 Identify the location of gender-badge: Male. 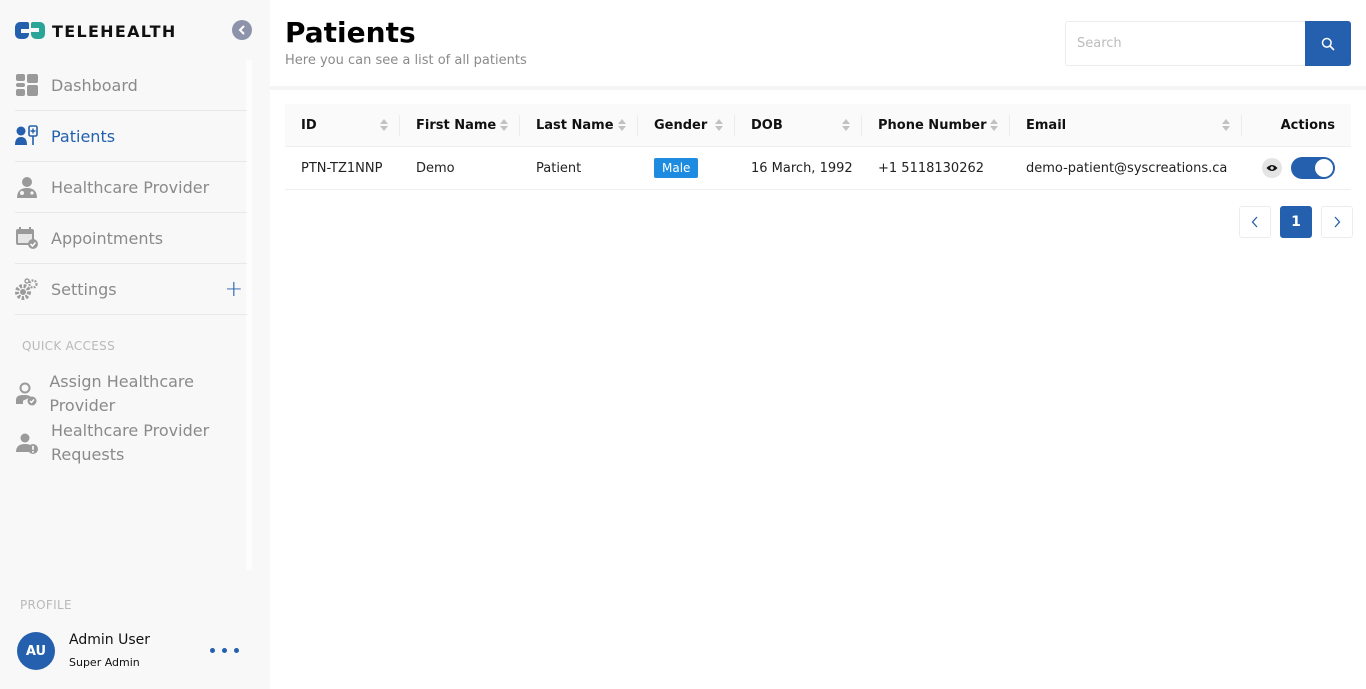
(676, 168).